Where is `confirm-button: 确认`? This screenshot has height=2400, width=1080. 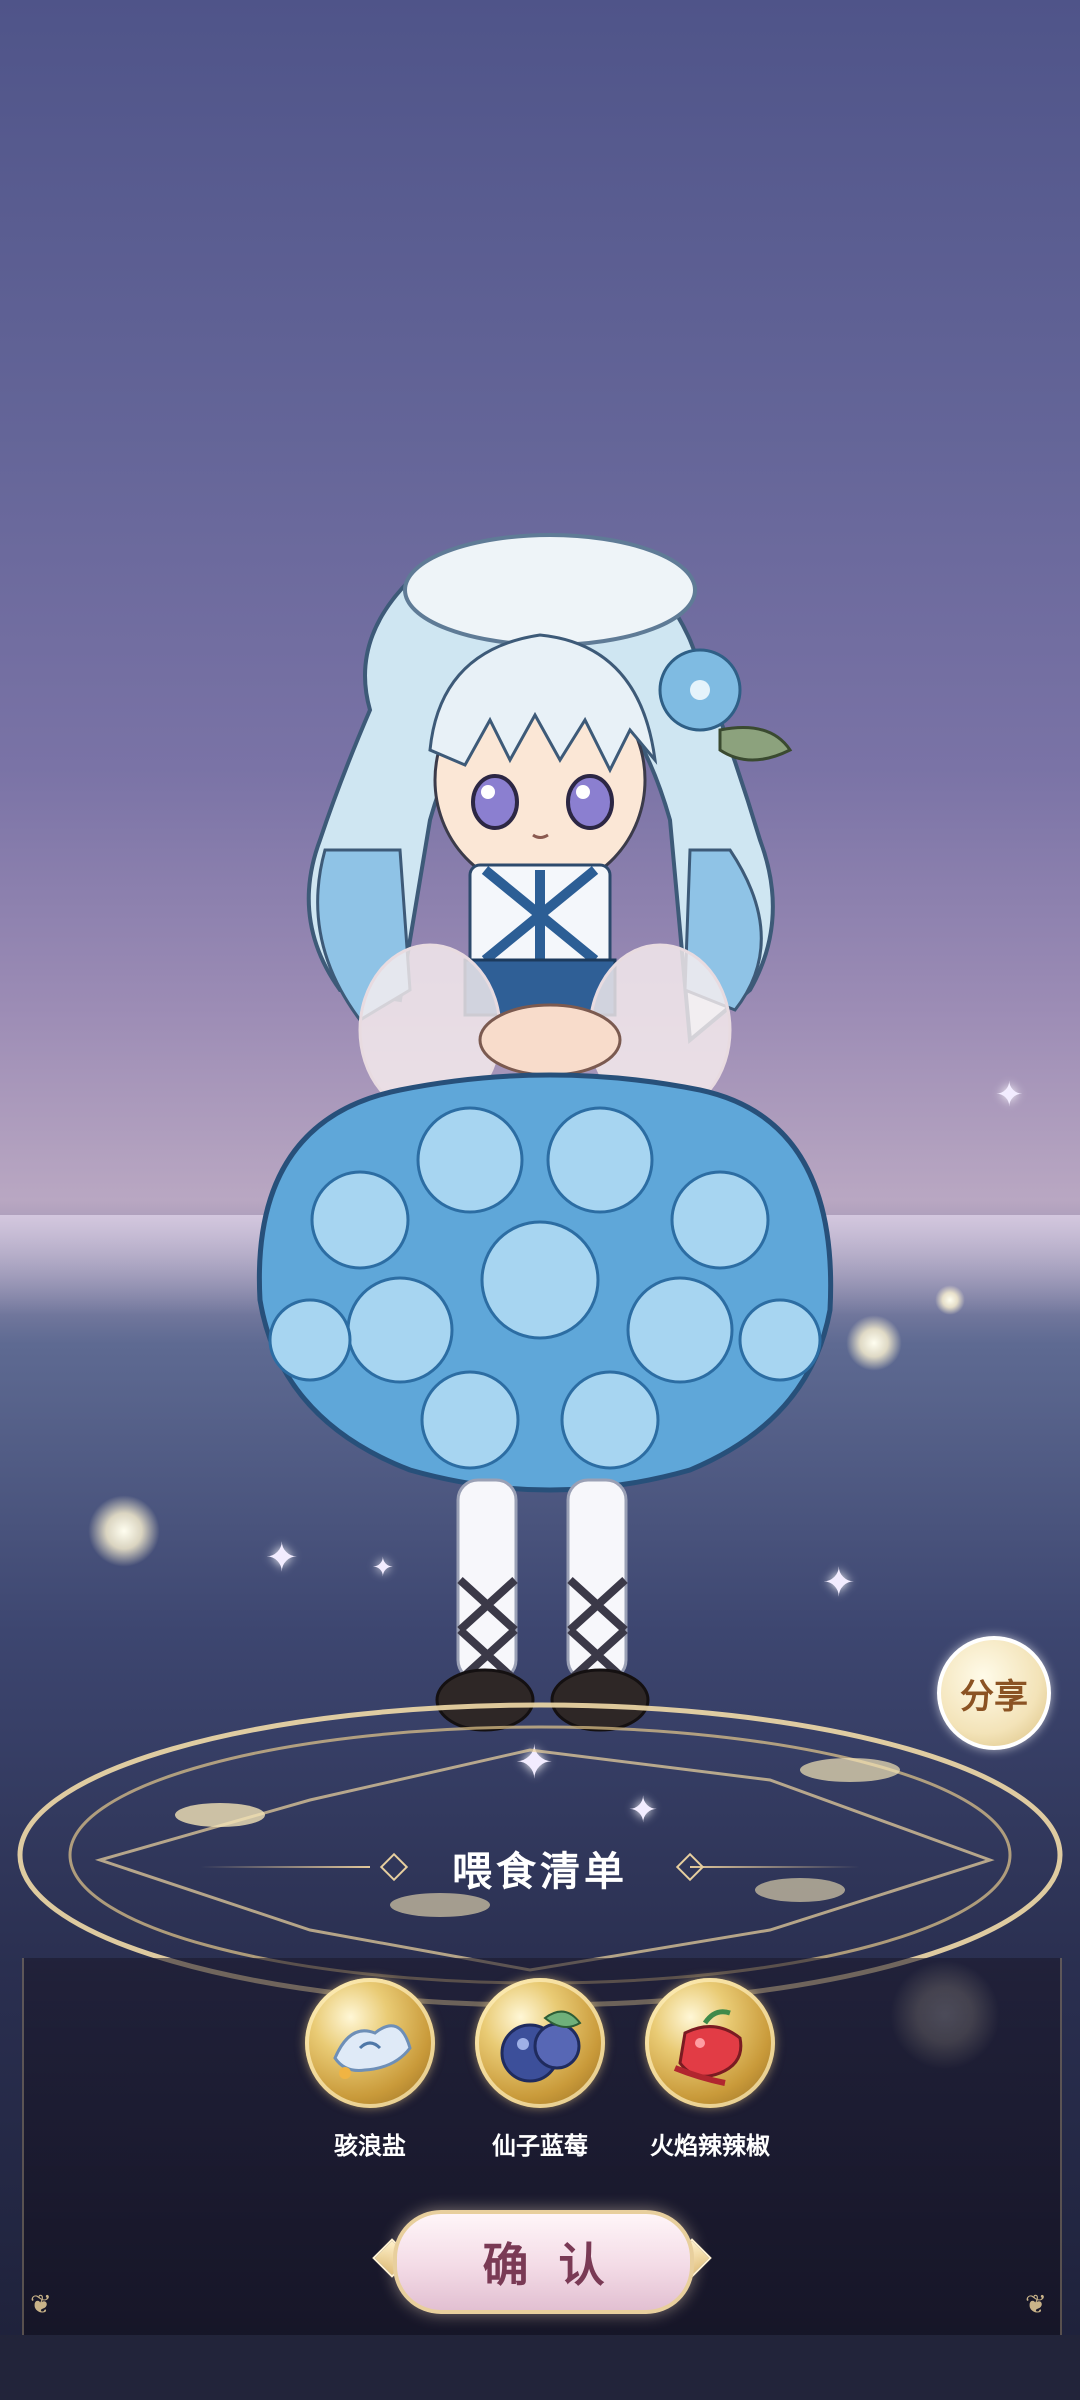
confirm-button: 确认 is located at coordinates (543, 2262).